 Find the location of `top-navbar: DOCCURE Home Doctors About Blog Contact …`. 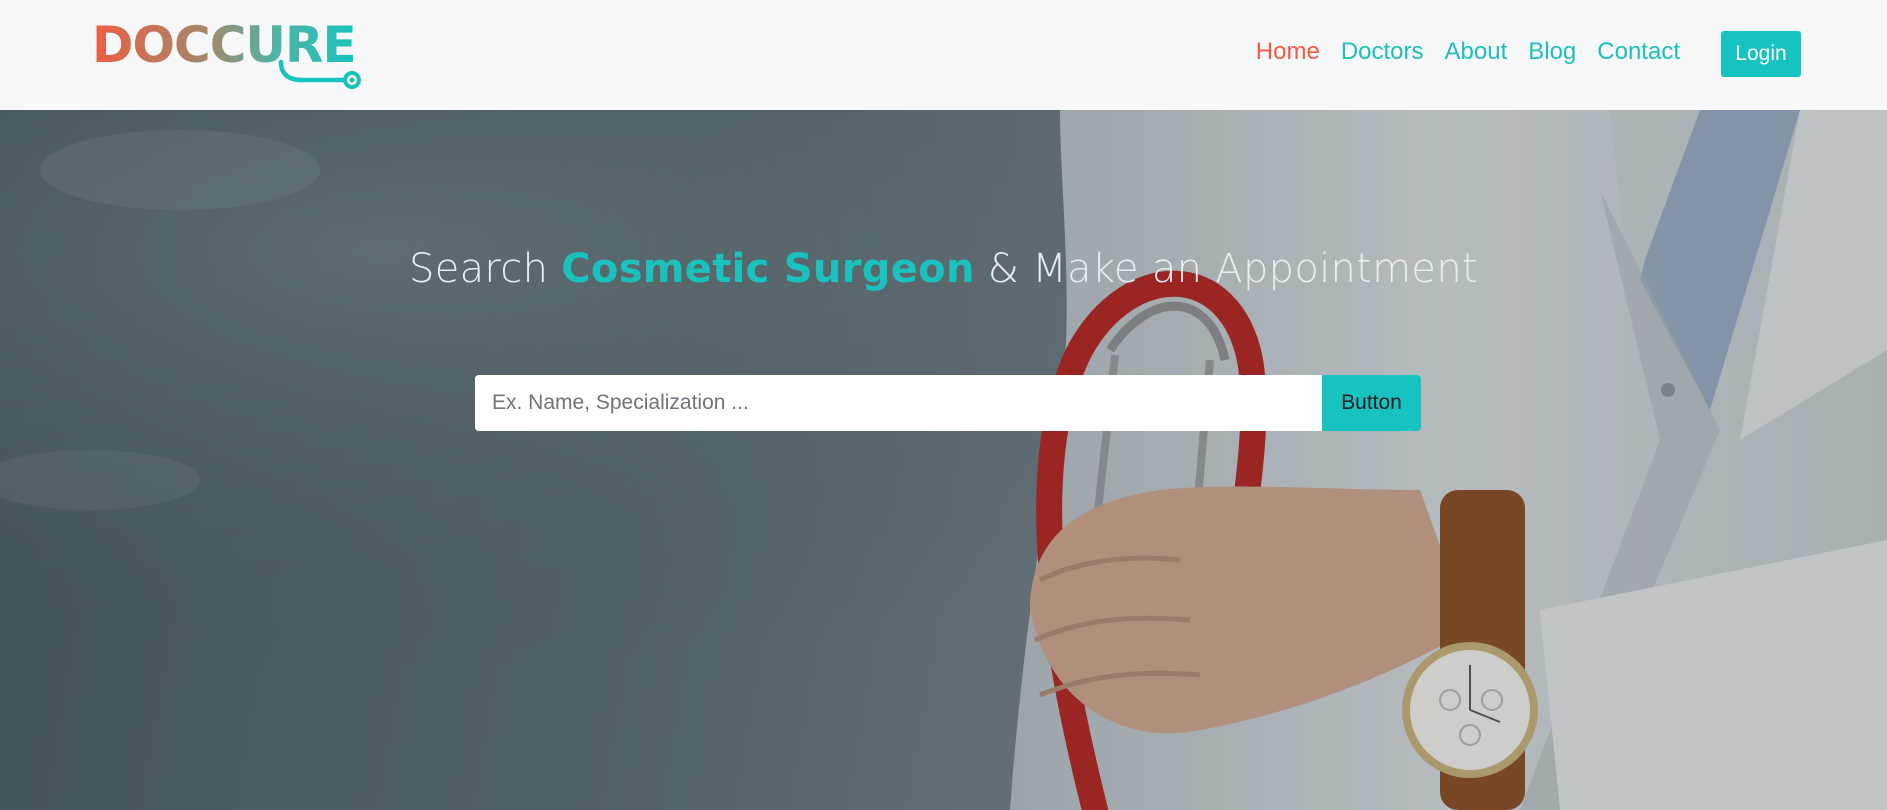

top-navbar: DOCCURE Home Doctors About Blog Contact … is located at coordinates (943, 55).